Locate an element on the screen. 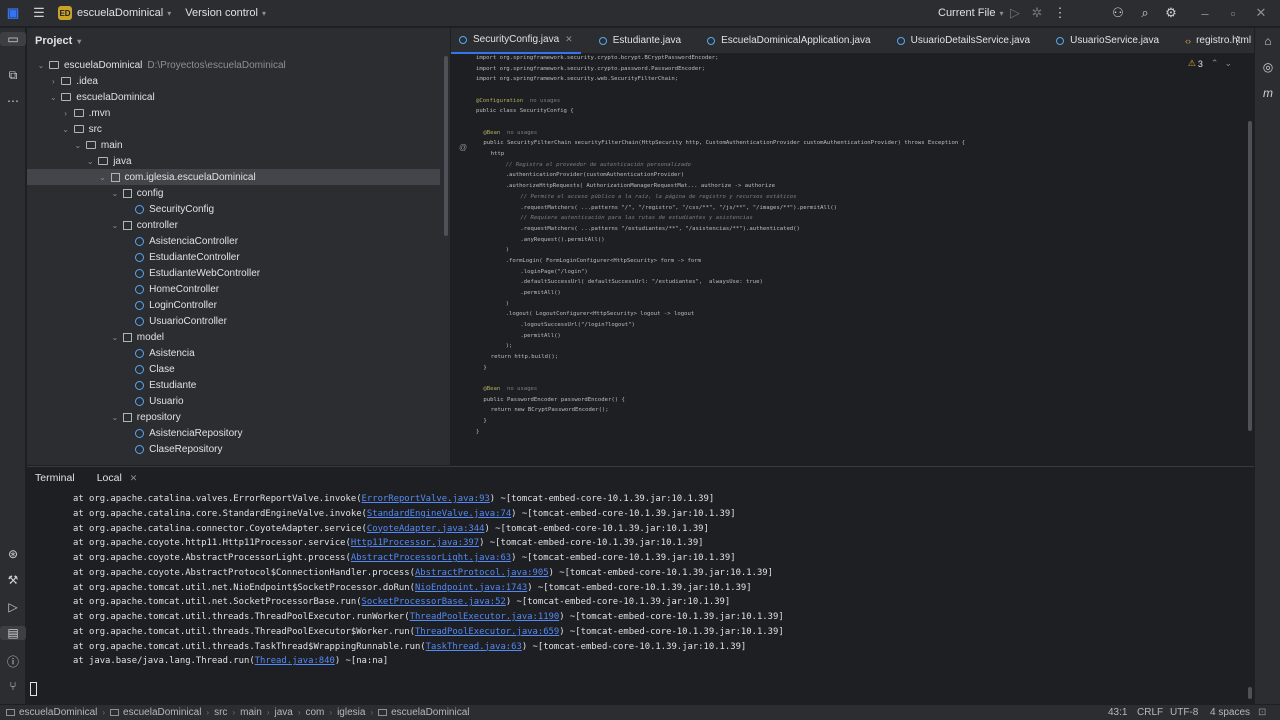 The width and height of the screenshot is (1280, 720). tree-item: EstudianteWebController is located at coordinates (233, 273).